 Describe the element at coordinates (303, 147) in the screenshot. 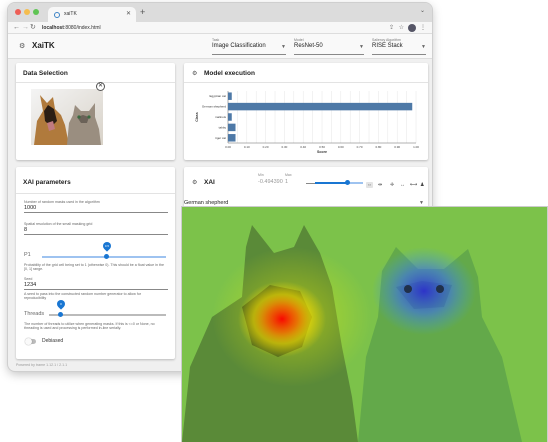

I see `x-tick-label: 0.40` at that location.